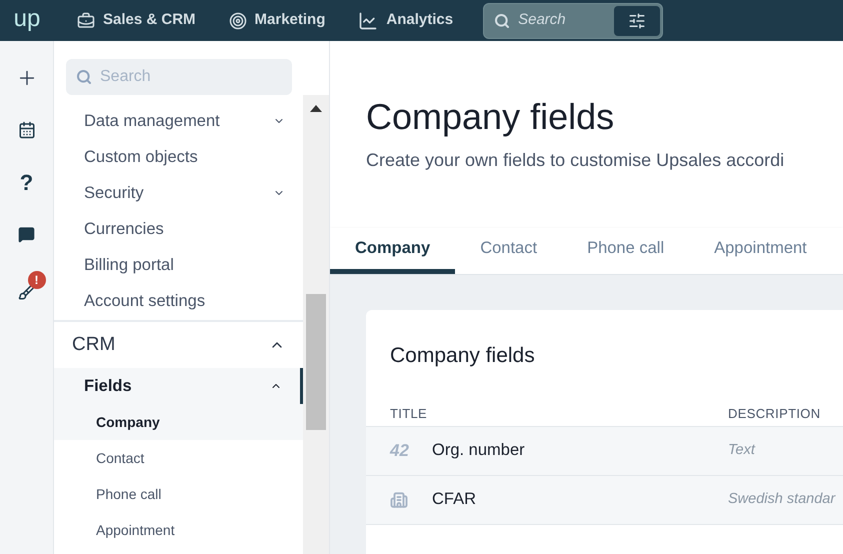 The width and height of the screenshot is (843, 554). I want to click on page-subtitle: Create your own fields to customise Upsales accordi, so click(576, 160).